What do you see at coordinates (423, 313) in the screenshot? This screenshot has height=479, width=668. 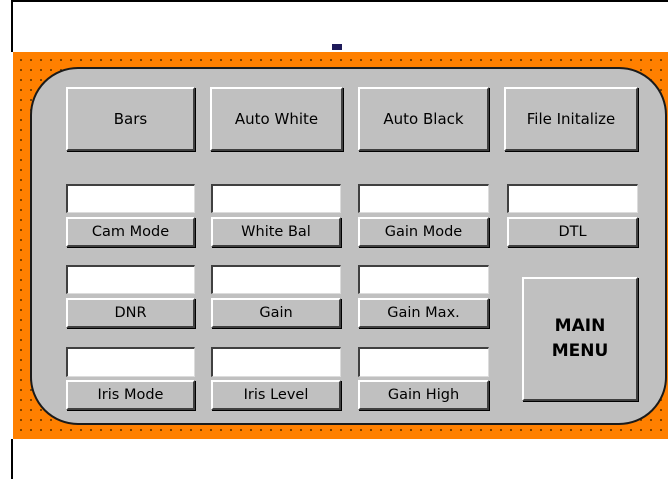 I see `gain-max-button: Gain Max.` at bounding box center [423, 313].